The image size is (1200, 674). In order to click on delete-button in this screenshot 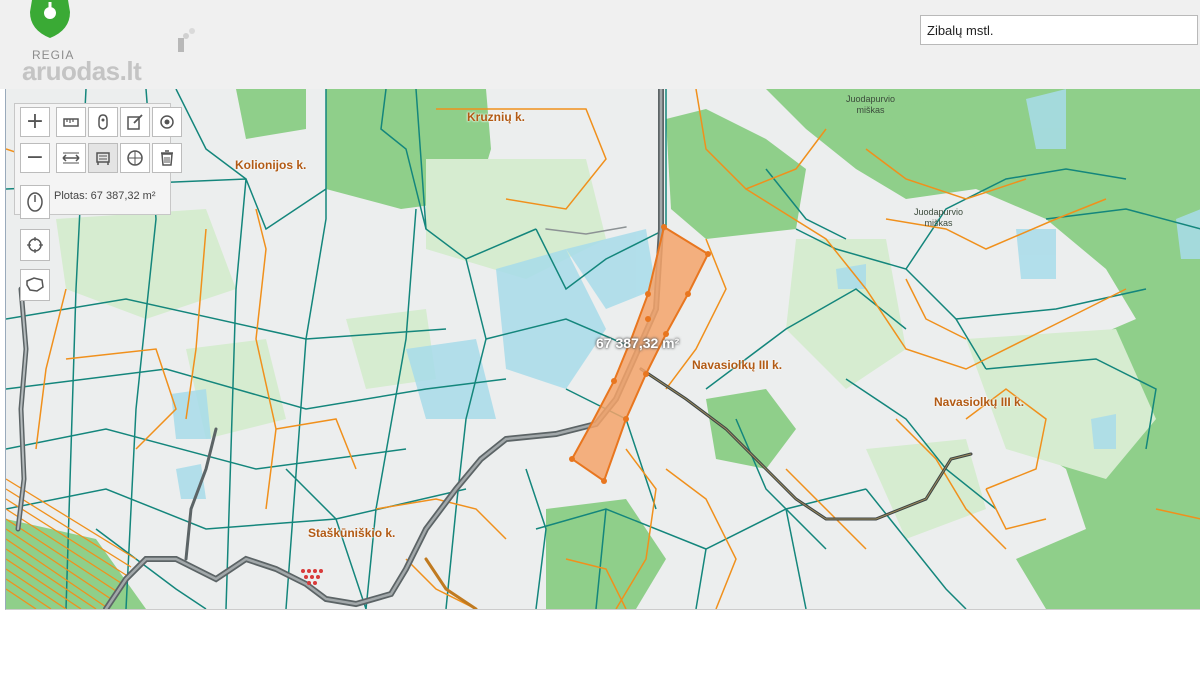, I will do `click(167, 158)`.